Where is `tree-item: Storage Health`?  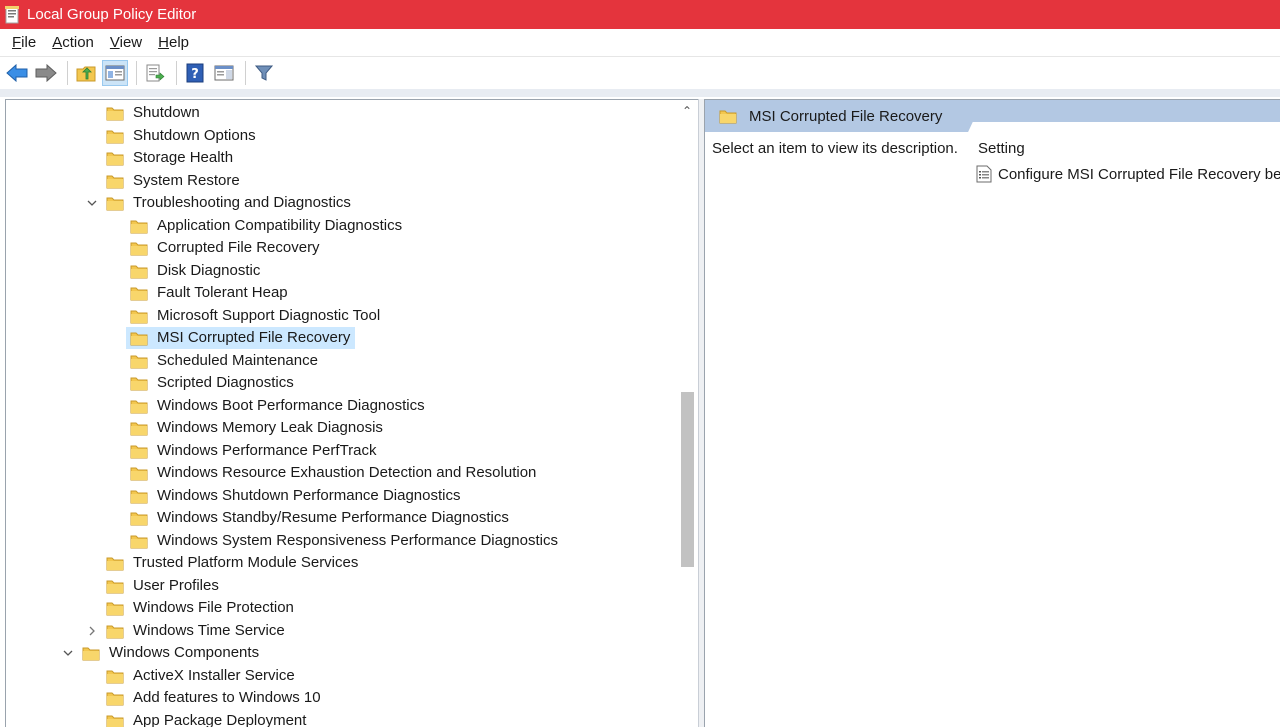 tree-item: Storage Health is located at coordinates (171, 158).